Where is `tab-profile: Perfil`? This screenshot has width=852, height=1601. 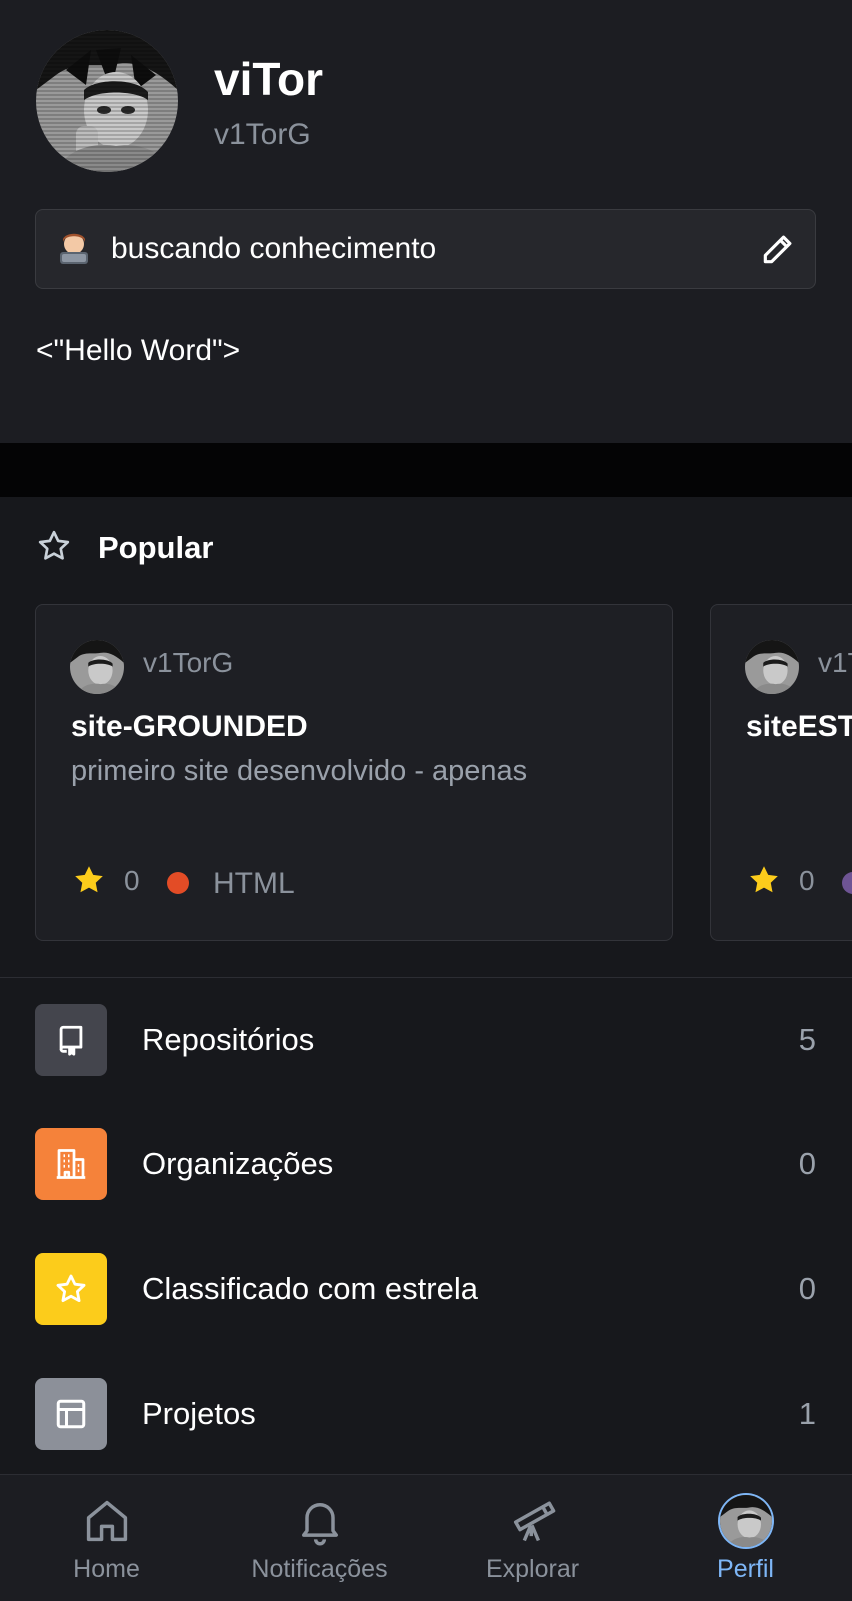
tab-profile: Perfil is located at coordinates (745, 1538).